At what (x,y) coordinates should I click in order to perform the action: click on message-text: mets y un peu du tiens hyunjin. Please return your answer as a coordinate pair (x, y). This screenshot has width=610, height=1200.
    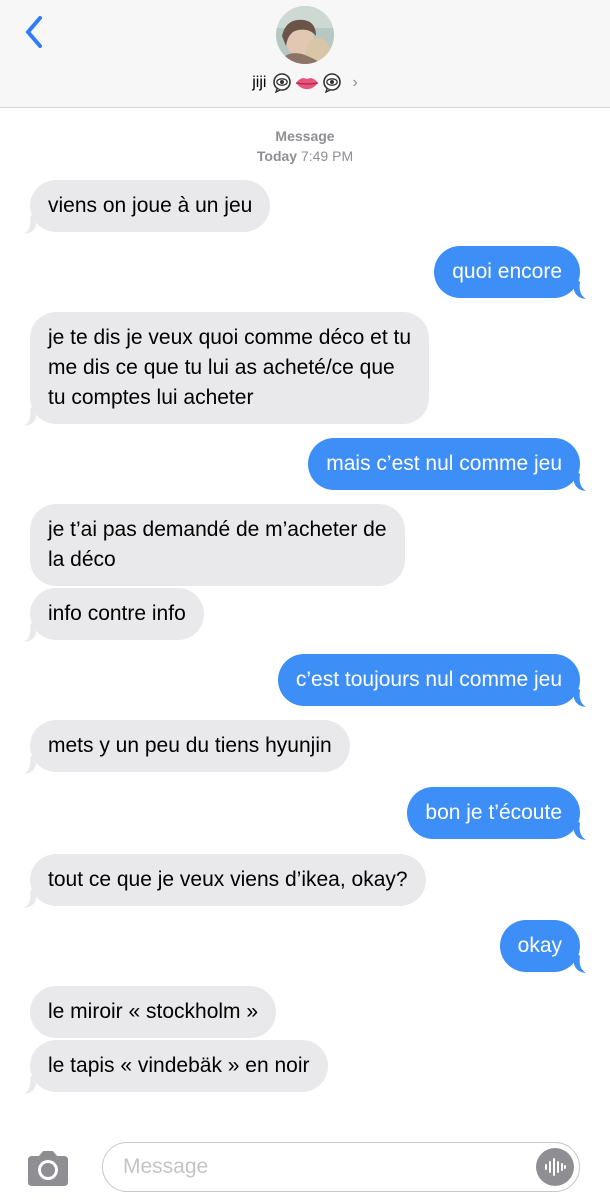
    Looking at the image, I should click on (190, 745).